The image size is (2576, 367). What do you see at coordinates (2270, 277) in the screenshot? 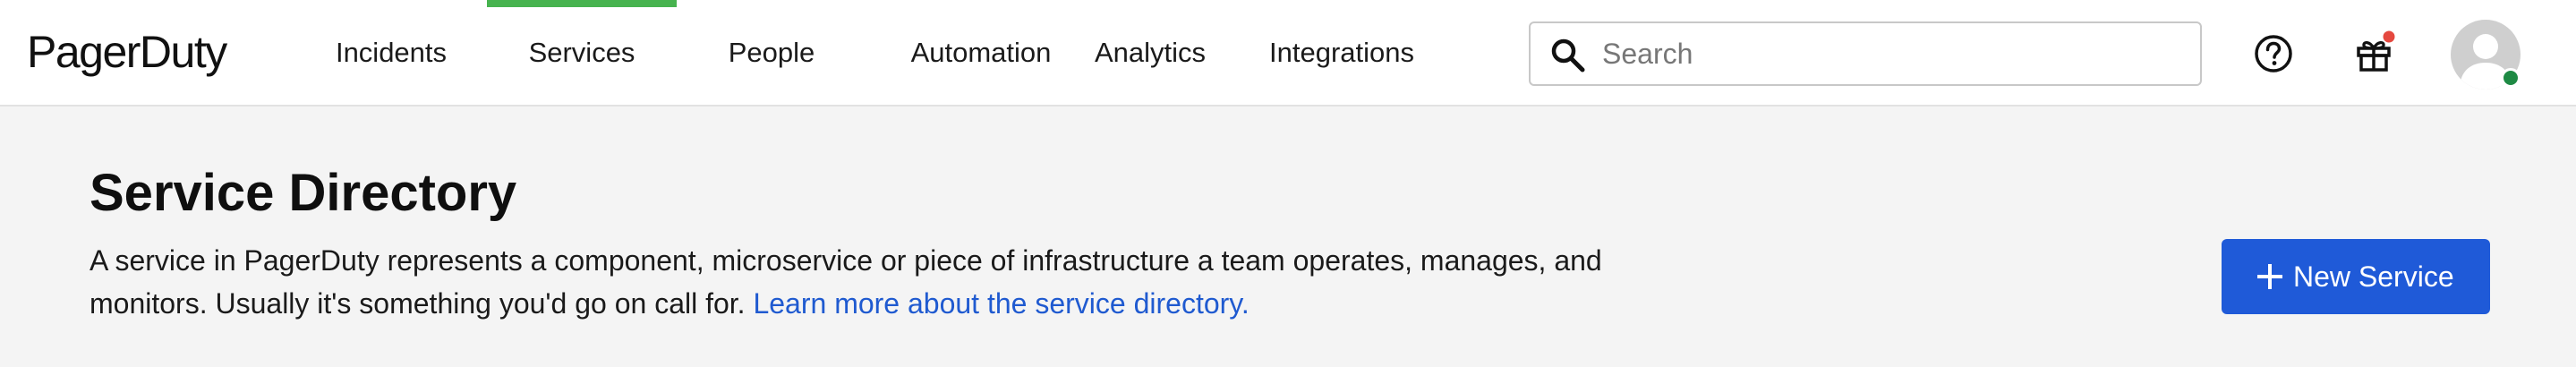
I see `plus-icon` at bounding box center [2270, 277].